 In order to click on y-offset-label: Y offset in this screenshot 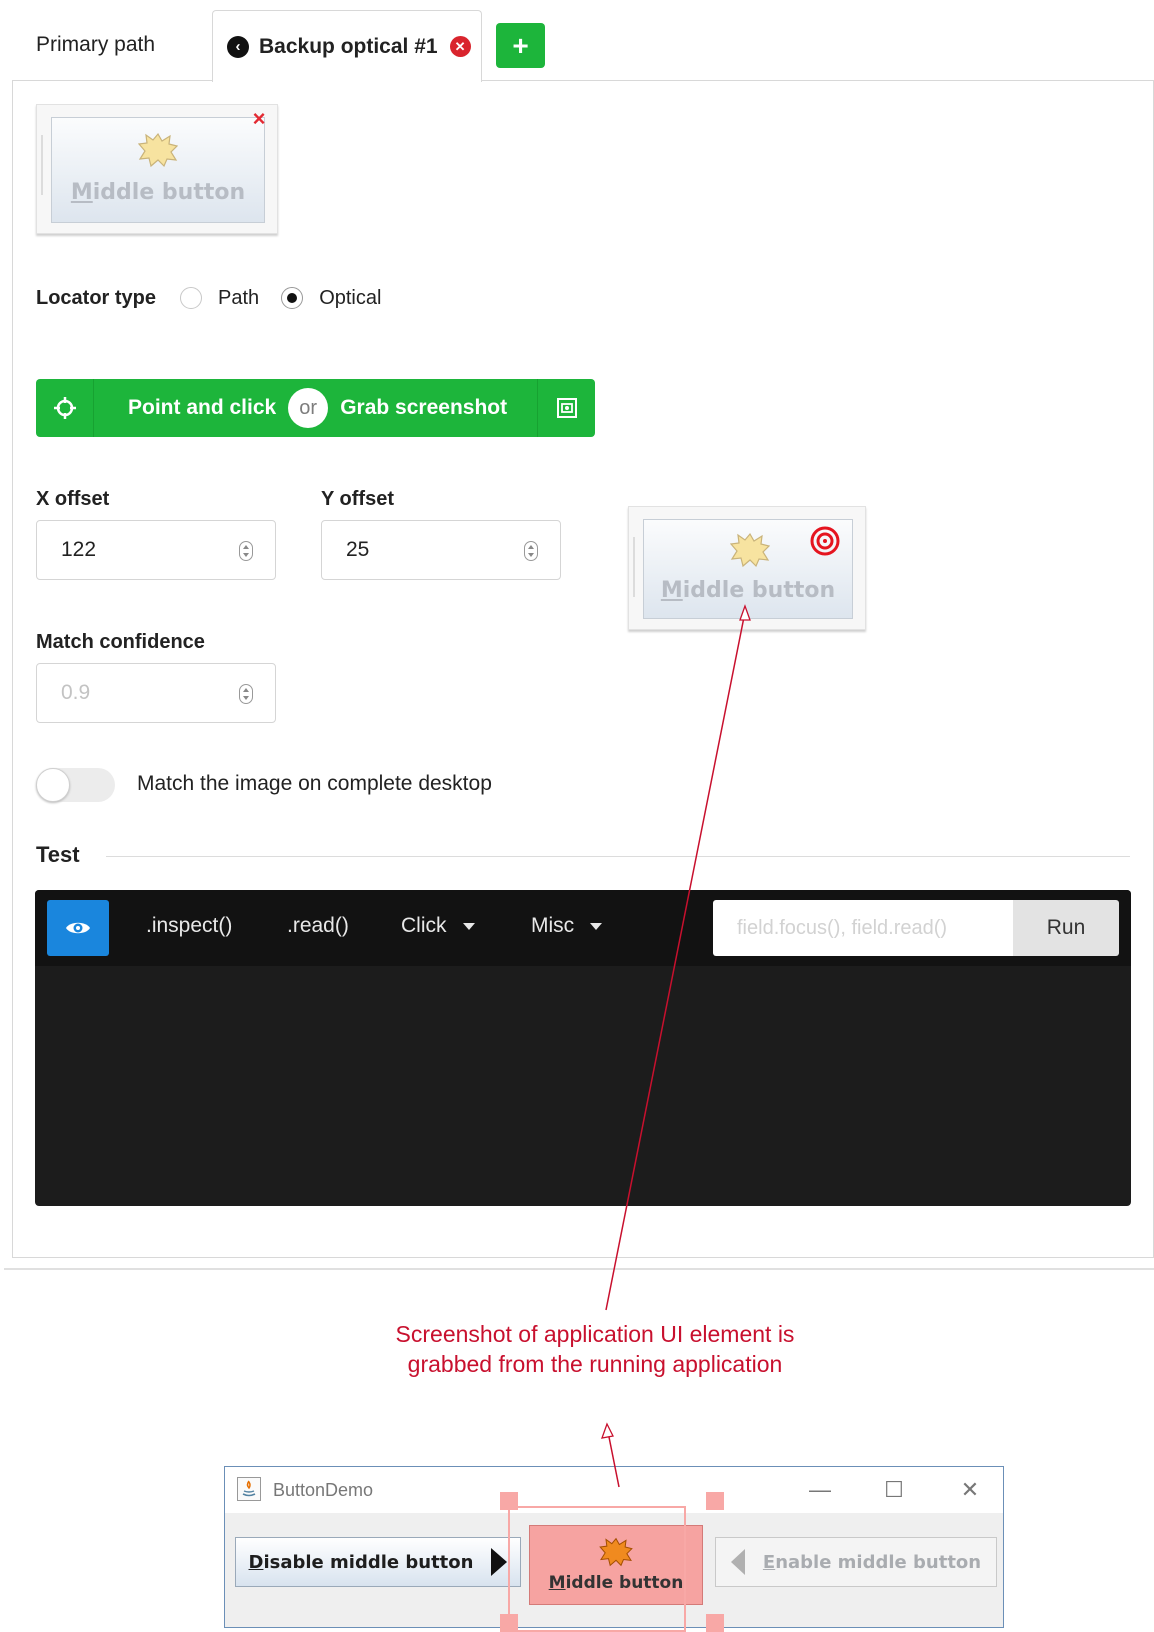, I will do `click(357, 499)`.